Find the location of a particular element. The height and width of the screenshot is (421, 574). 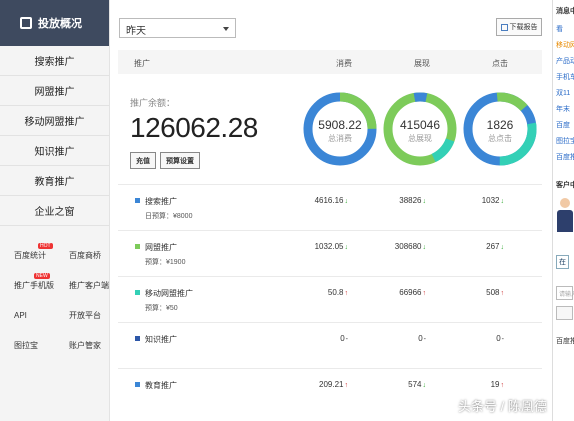

sidebar-menu: 搜索推广 网盟推广 移动网盟推广 知识推广 教育推广 企业之窗 is located at coordinates (54, 136).